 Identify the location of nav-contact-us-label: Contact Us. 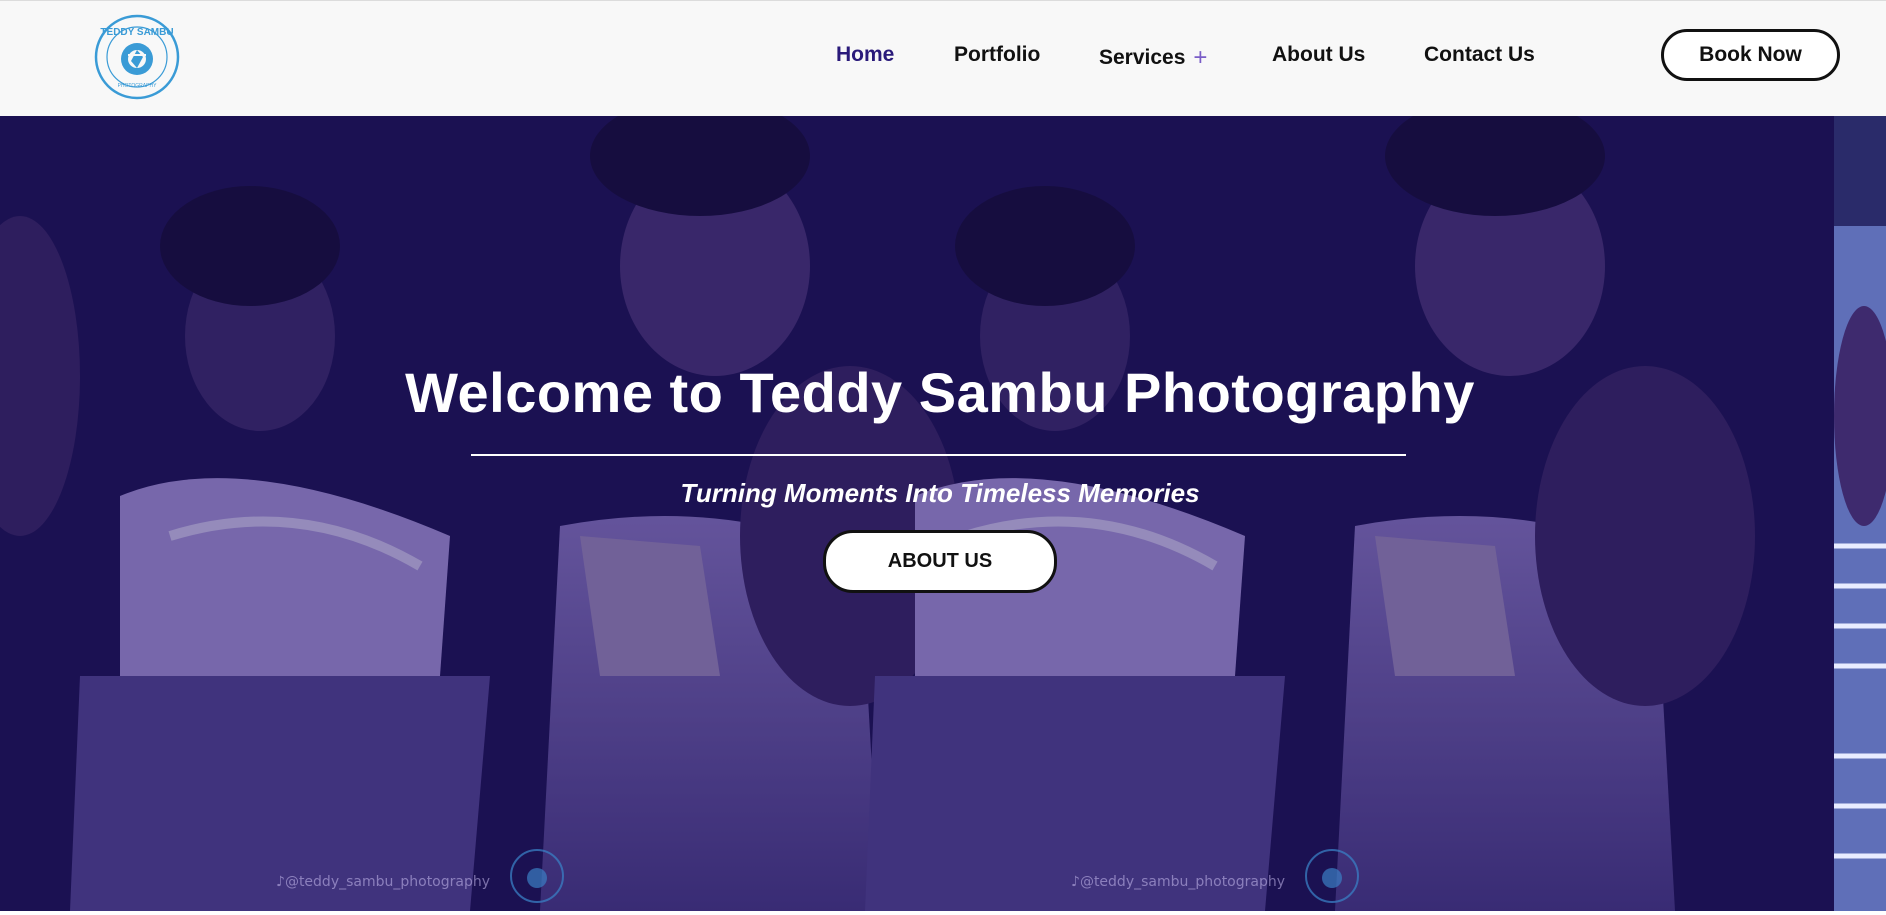
(1479, 54).